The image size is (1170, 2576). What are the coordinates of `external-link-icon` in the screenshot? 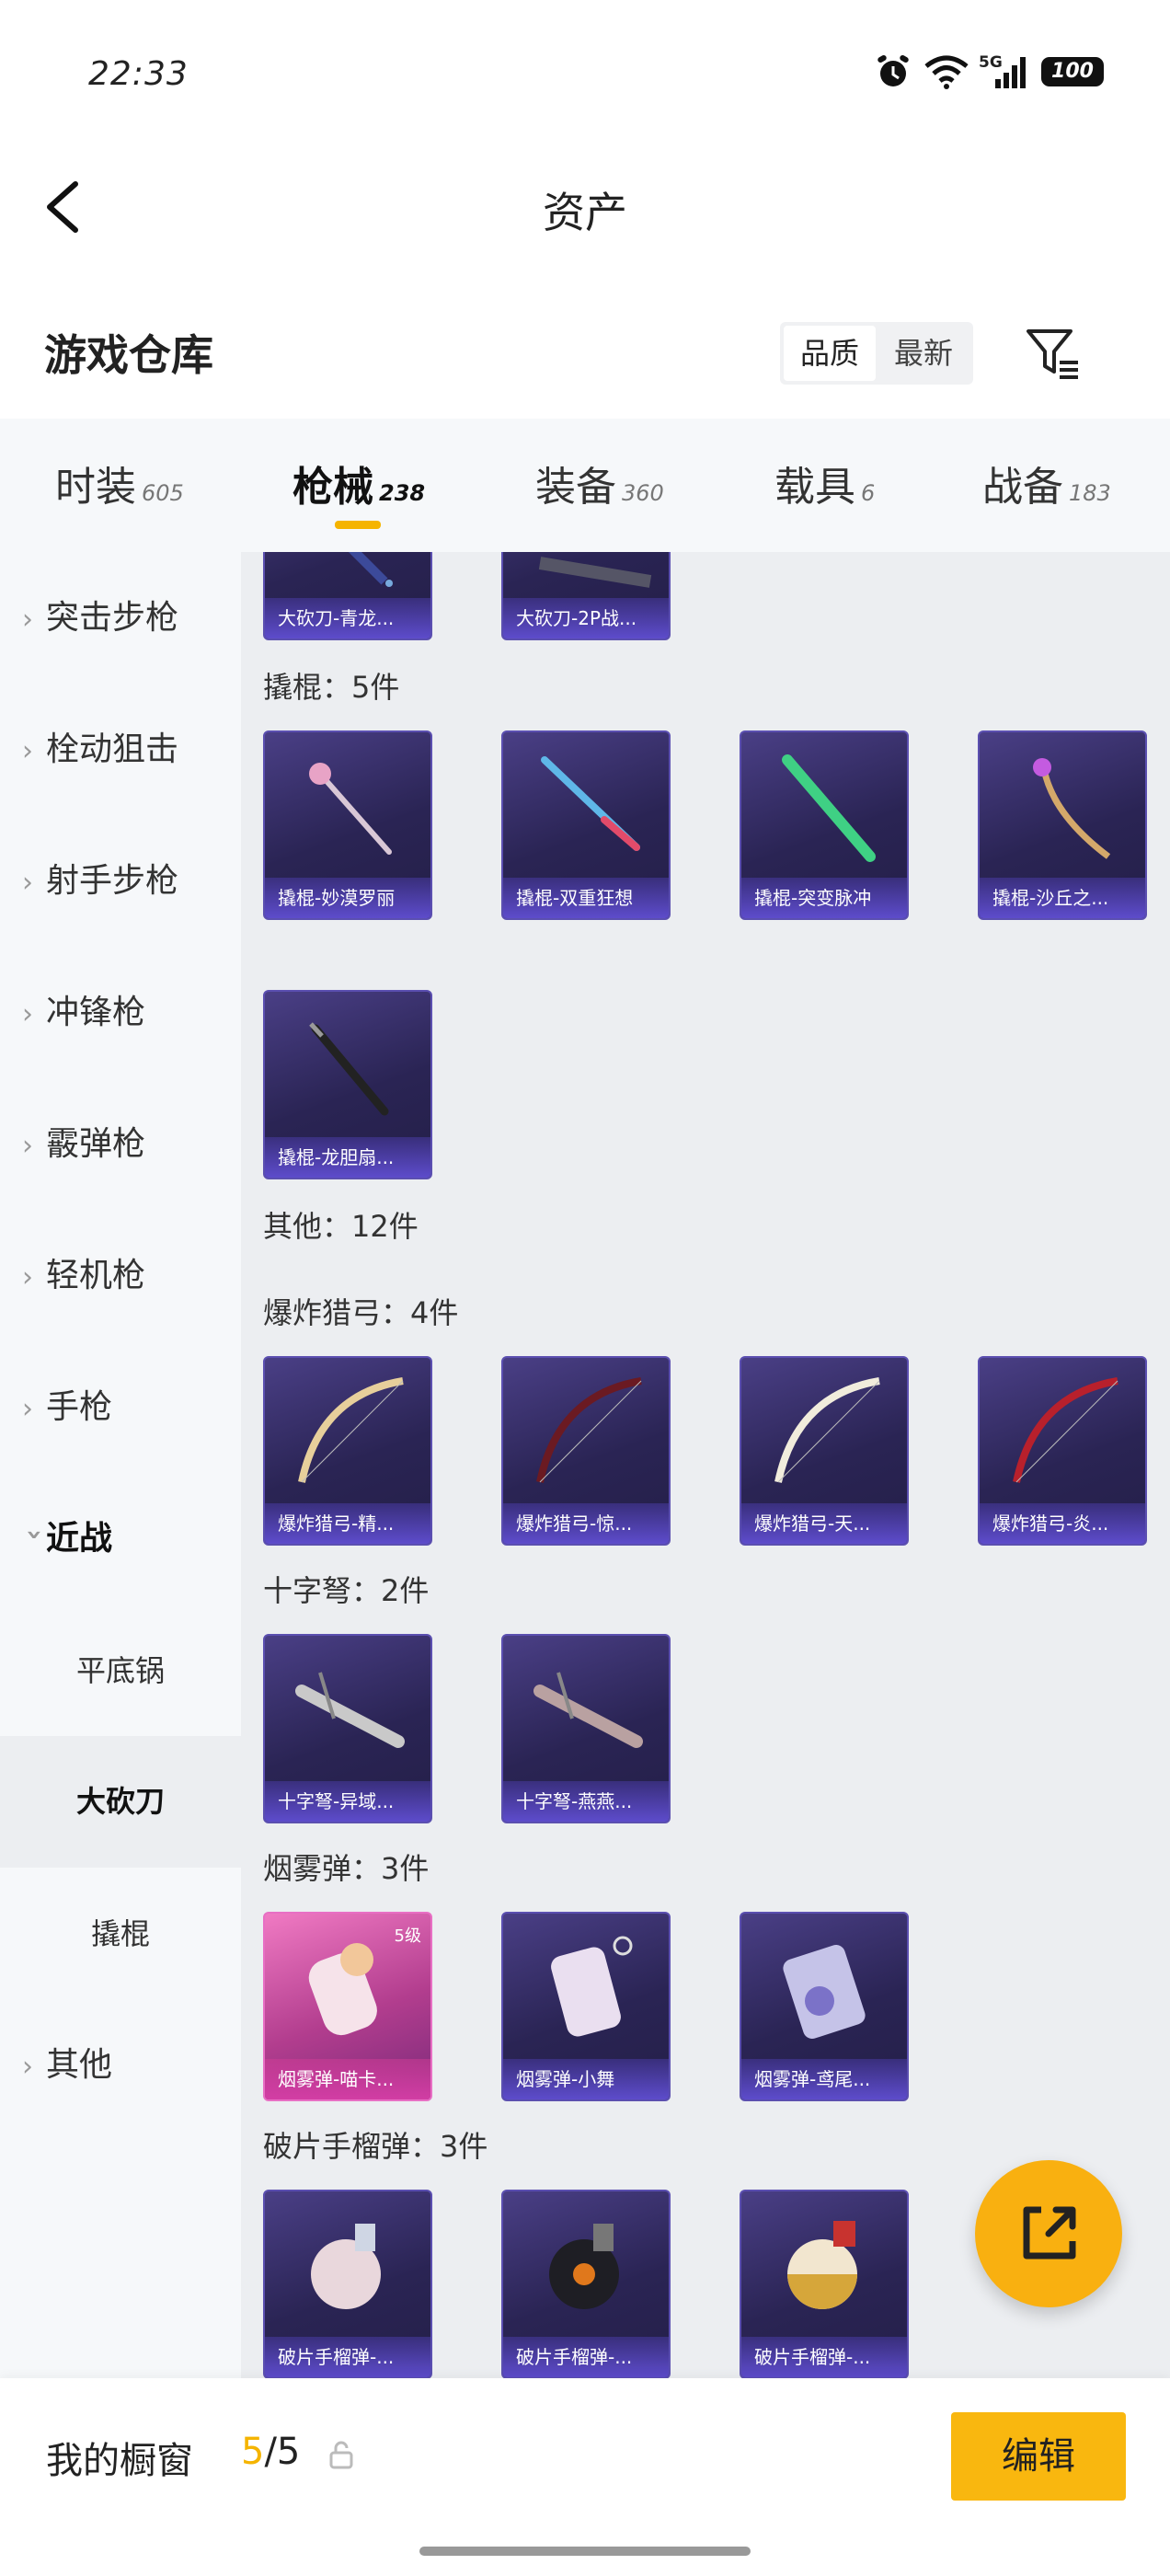 It's located at (1049, 2233).